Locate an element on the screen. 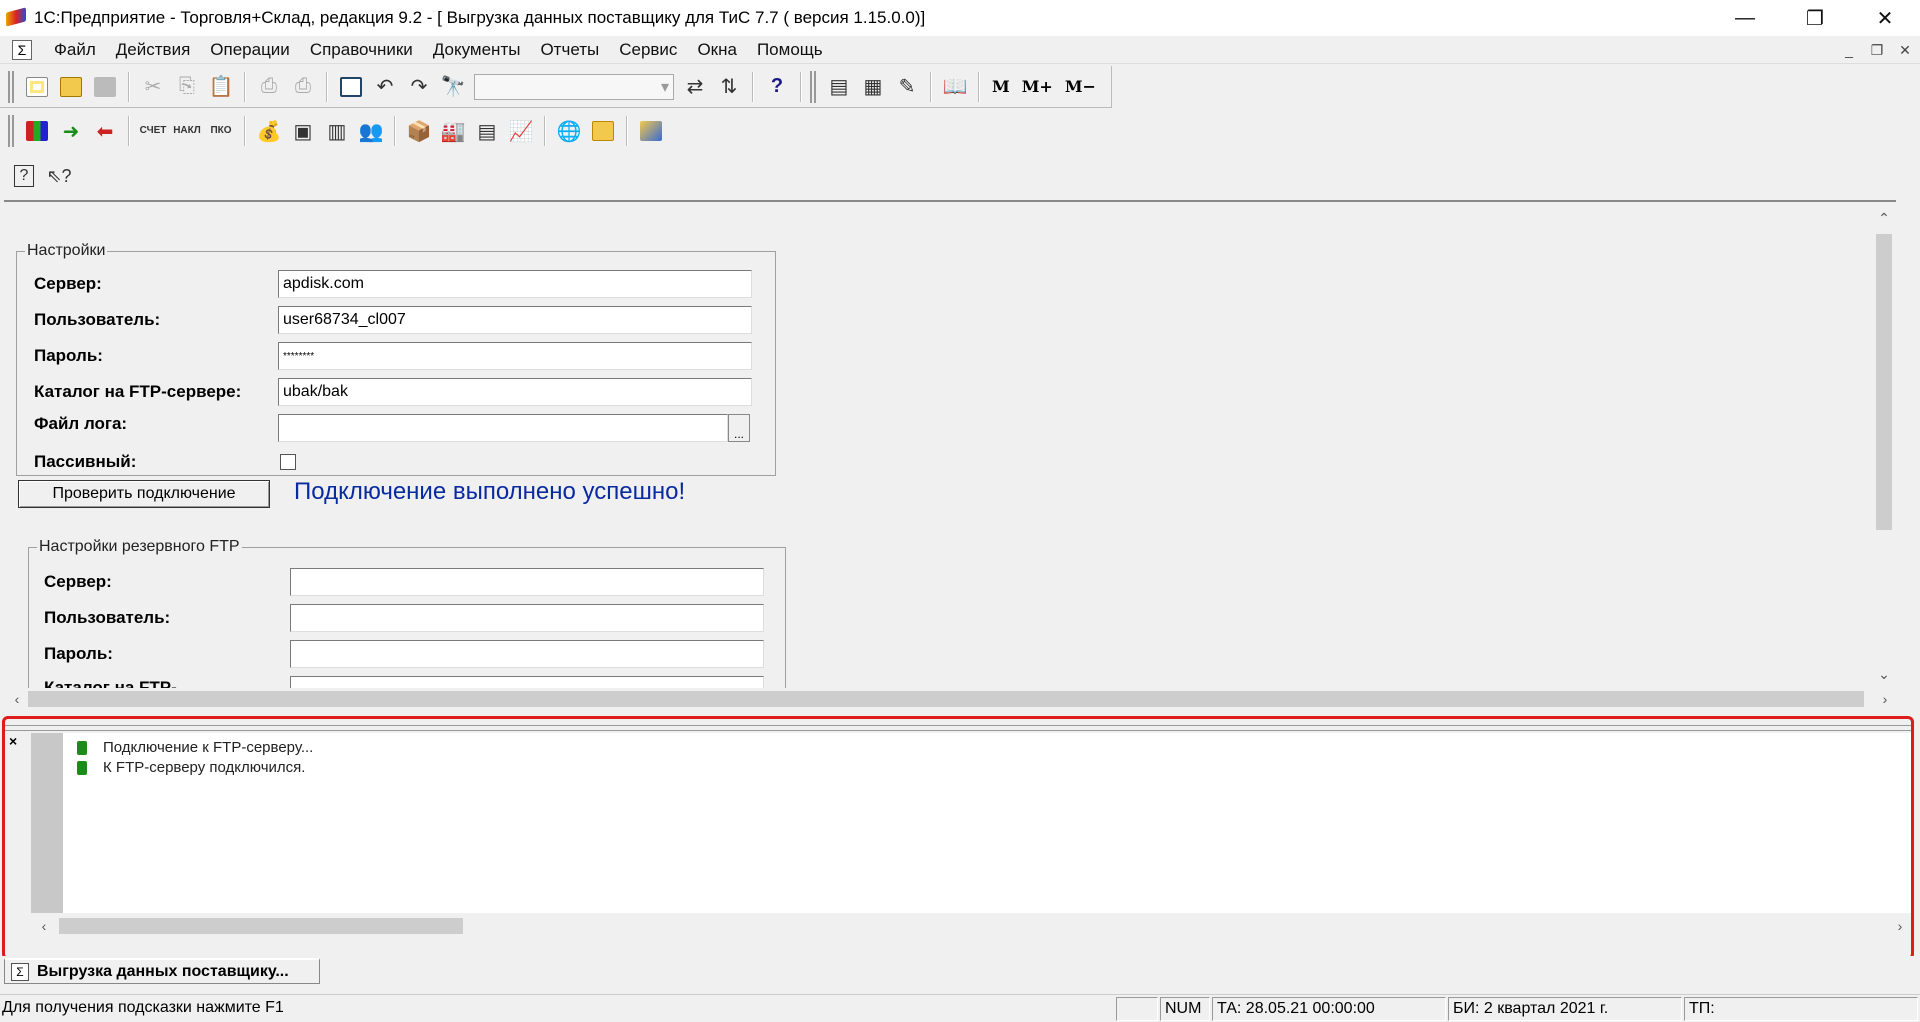  warehouse-icon: 🏭 is located at coordinates (453, 131).